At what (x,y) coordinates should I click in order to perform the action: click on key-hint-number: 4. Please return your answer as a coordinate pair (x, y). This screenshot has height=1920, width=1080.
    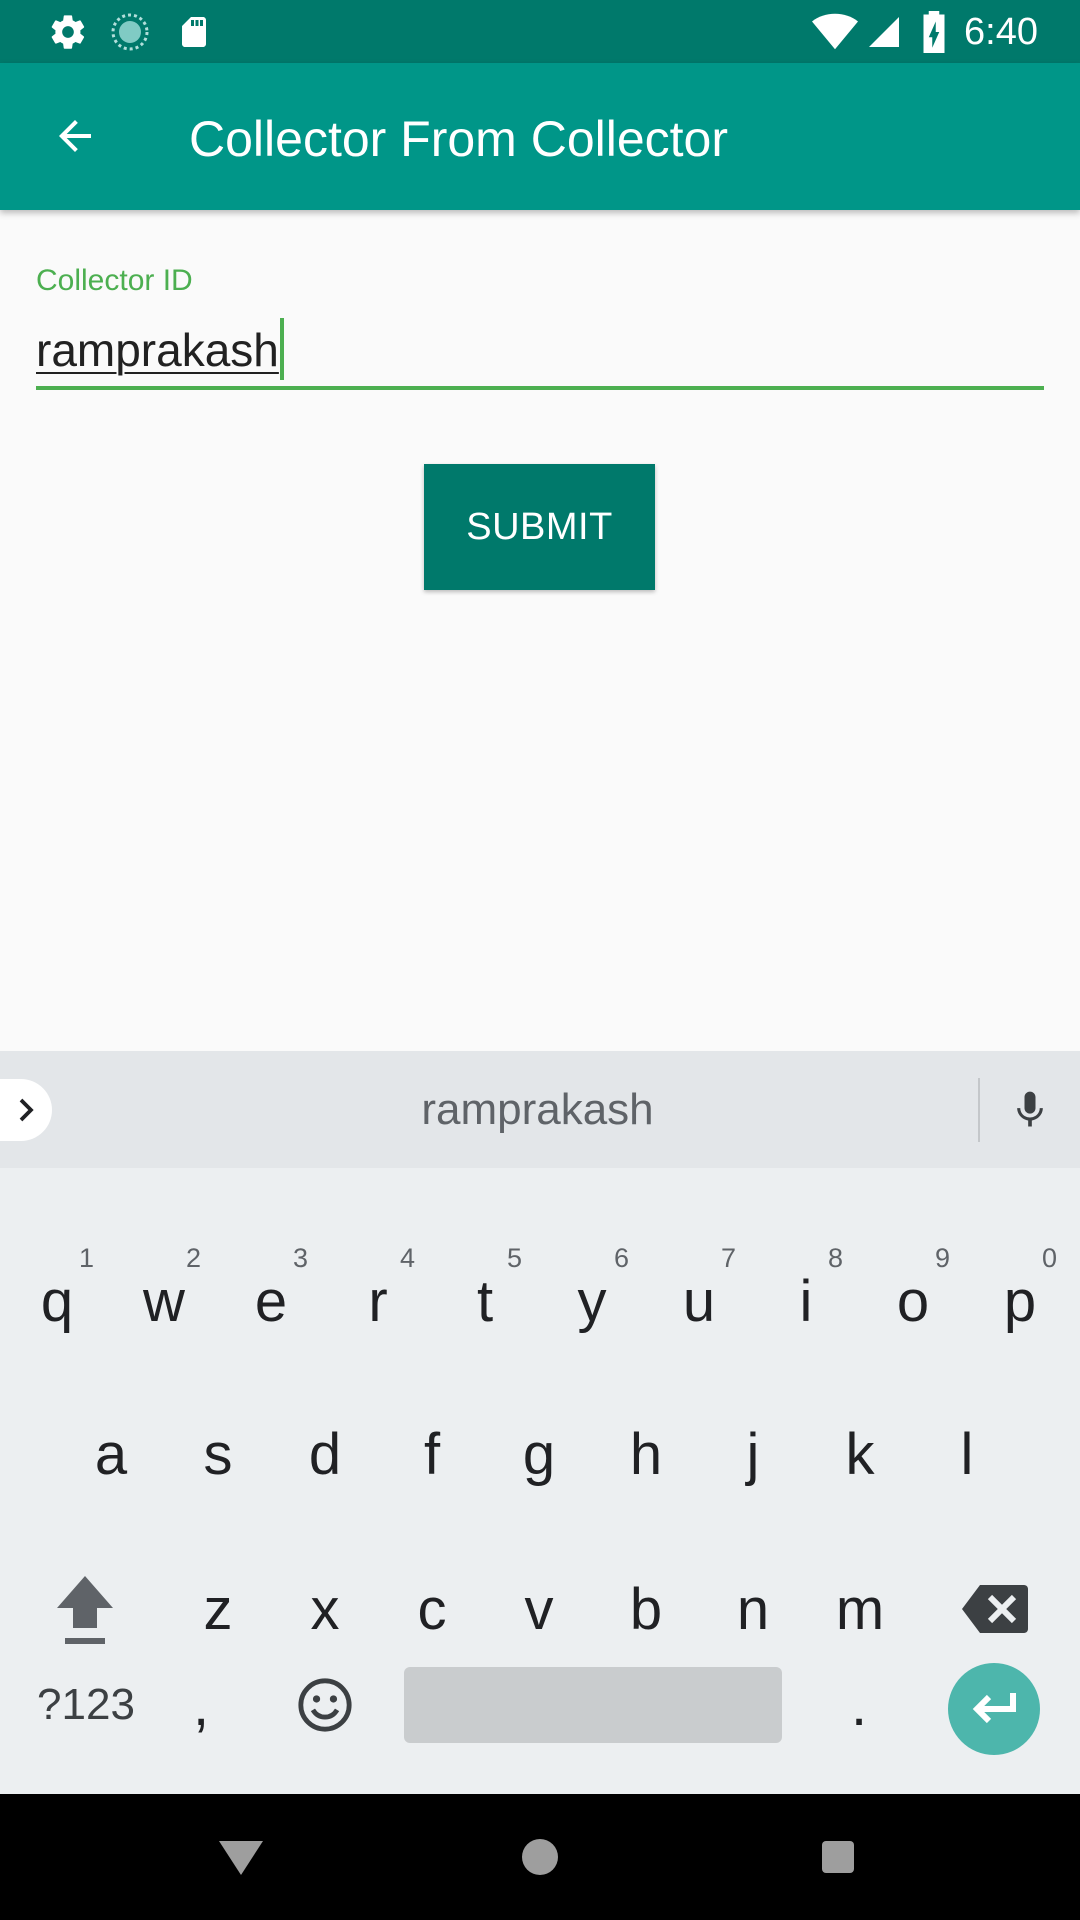
    Looking at the image, I should click on (407, 1258).